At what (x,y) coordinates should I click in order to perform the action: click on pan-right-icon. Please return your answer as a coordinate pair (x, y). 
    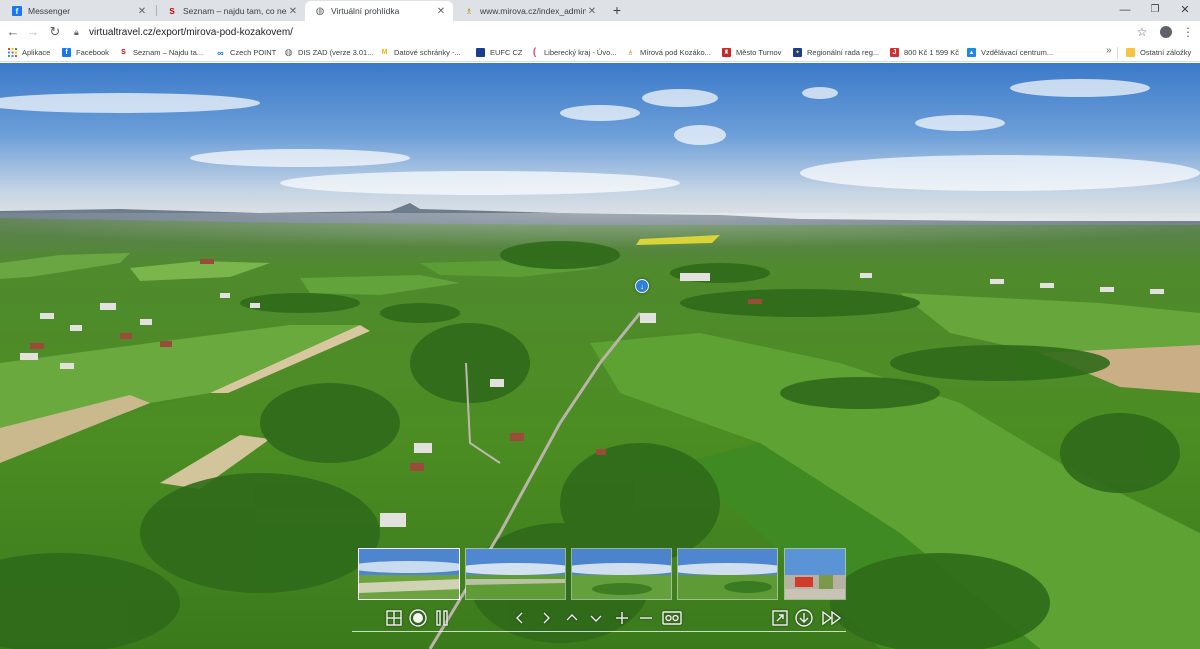
    Looking at the image, I should click on (546, 618).